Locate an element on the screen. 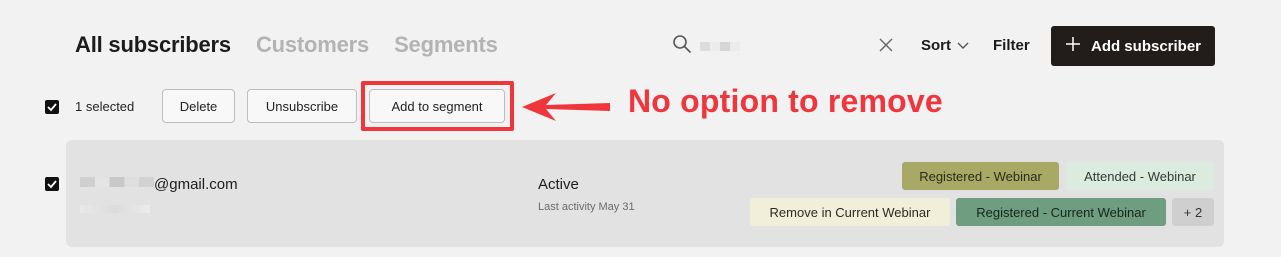 The width and height of the screenshot is (1281, 257). sort-dropdown: Sort is located at coordinates (945, 45).